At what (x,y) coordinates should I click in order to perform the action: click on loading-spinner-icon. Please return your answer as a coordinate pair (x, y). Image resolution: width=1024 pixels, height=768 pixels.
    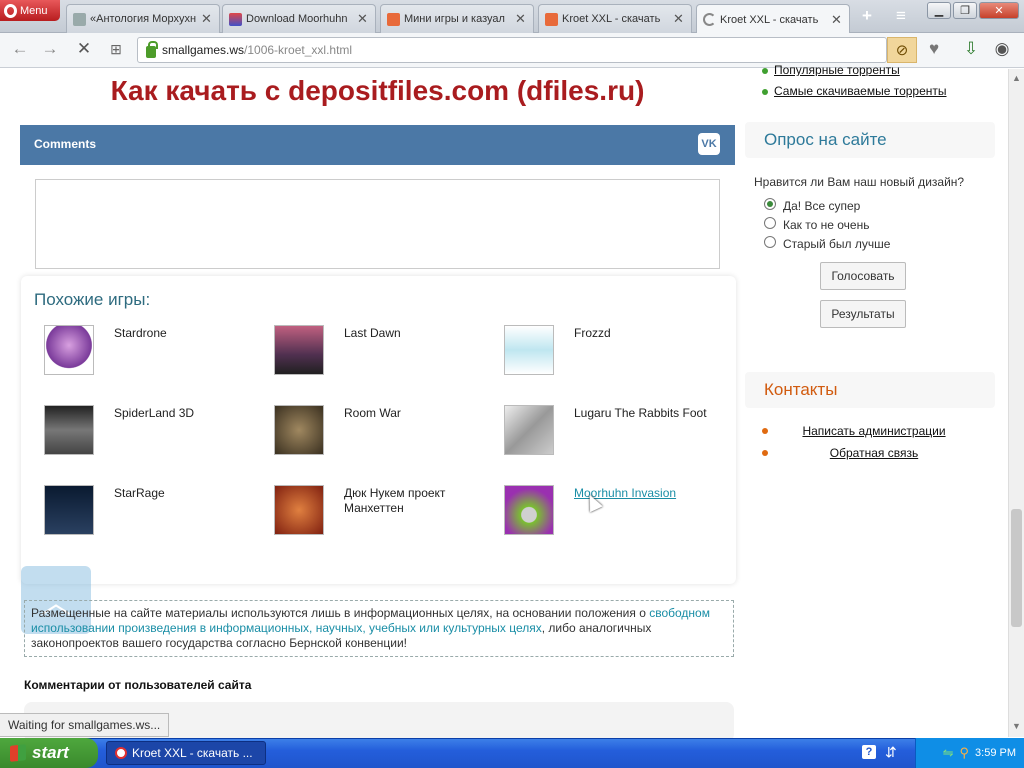
    Looking at the image, I should click on (709, 19).